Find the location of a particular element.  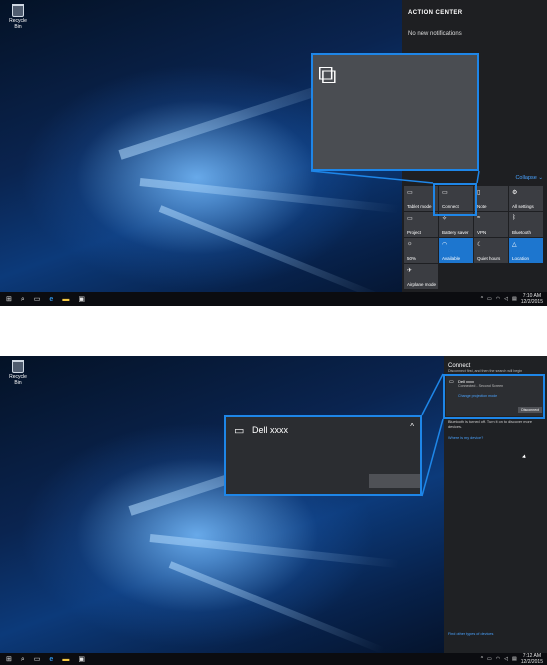

tile-label: Quiet hours is located at coordinates (489, 258).